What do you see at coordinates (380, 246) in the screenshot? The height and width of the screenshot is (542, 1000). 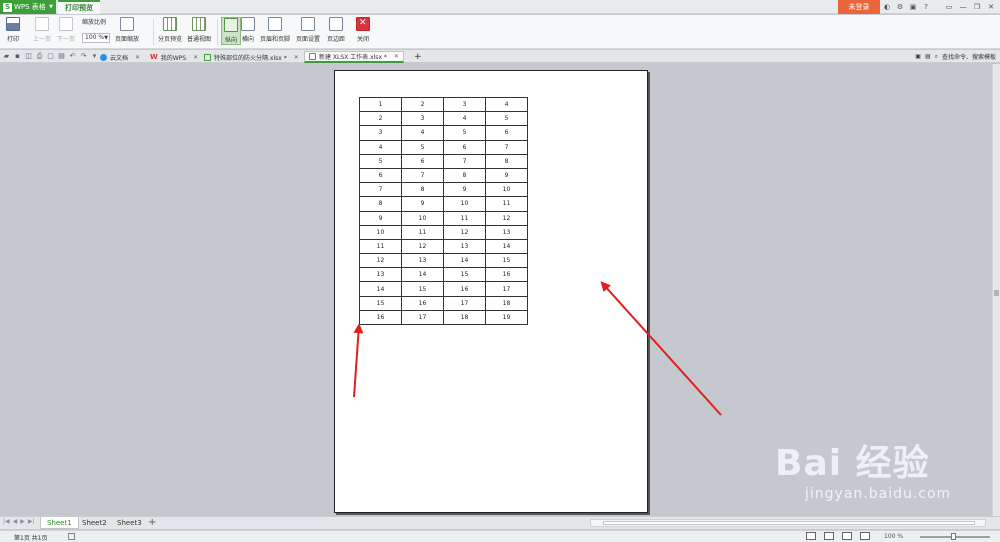 I see `table-cell: 11` at bounding box center [380, 246].